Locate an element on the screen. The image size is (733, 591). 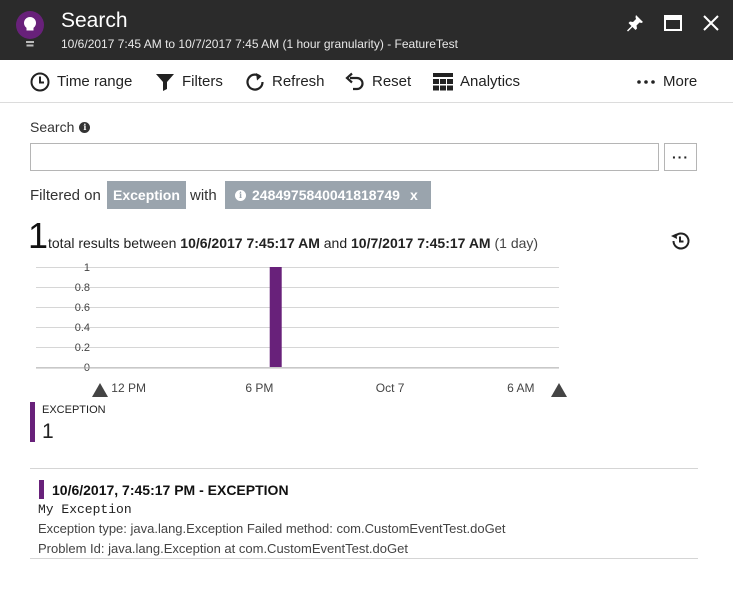
refresh-button: Refresh is located at coordinates (285, 81).